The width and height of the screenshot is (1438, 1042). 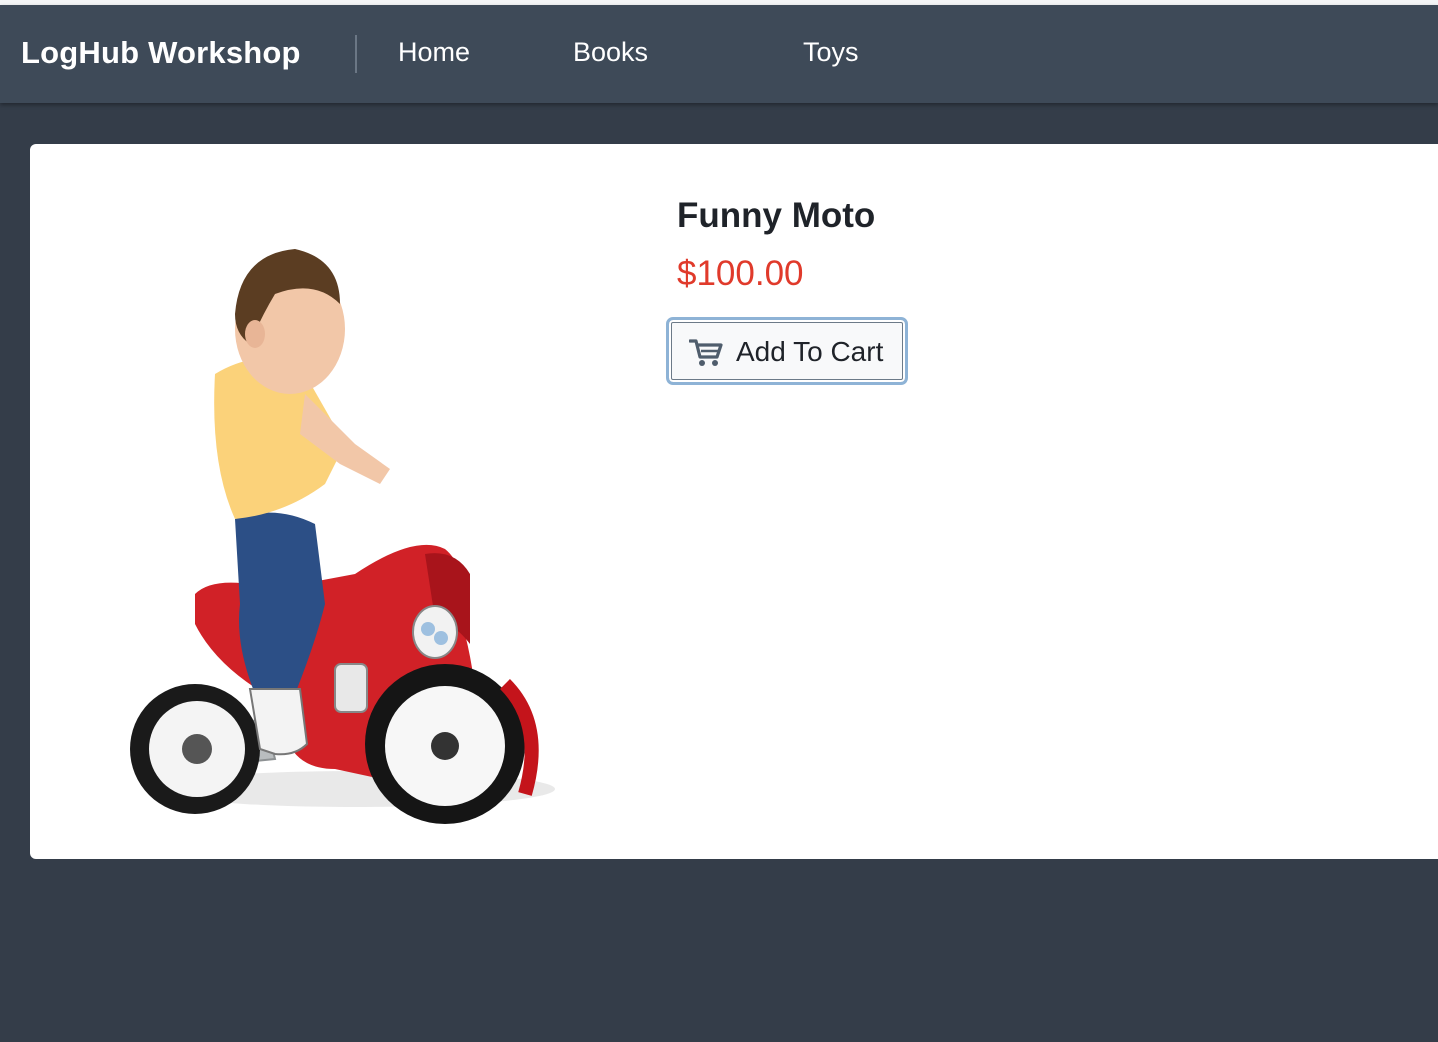 I want to click on add-to-cart-button: Add To Cart, so click(x=787, y=351).